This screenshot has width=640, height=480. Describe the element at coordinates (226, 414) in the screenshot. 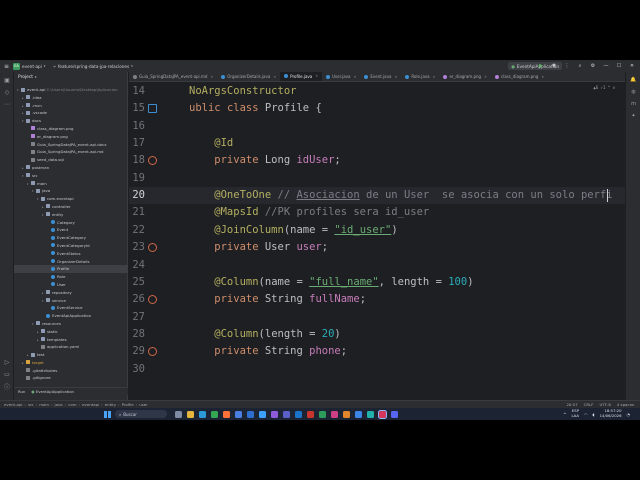

I see `firefox-icon` at that location.